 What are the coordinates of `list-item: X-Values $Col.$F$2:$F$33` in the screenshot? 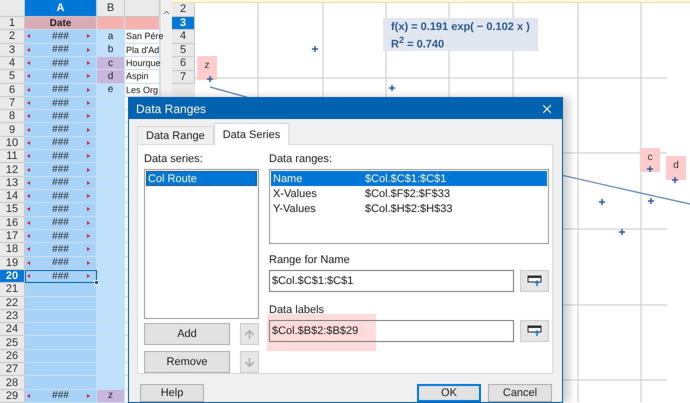 It's located at (409, 193).